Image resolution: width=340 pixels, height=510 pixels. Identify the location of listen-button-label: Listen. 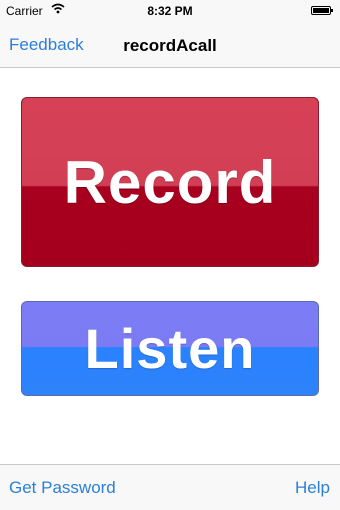
(170, 348).